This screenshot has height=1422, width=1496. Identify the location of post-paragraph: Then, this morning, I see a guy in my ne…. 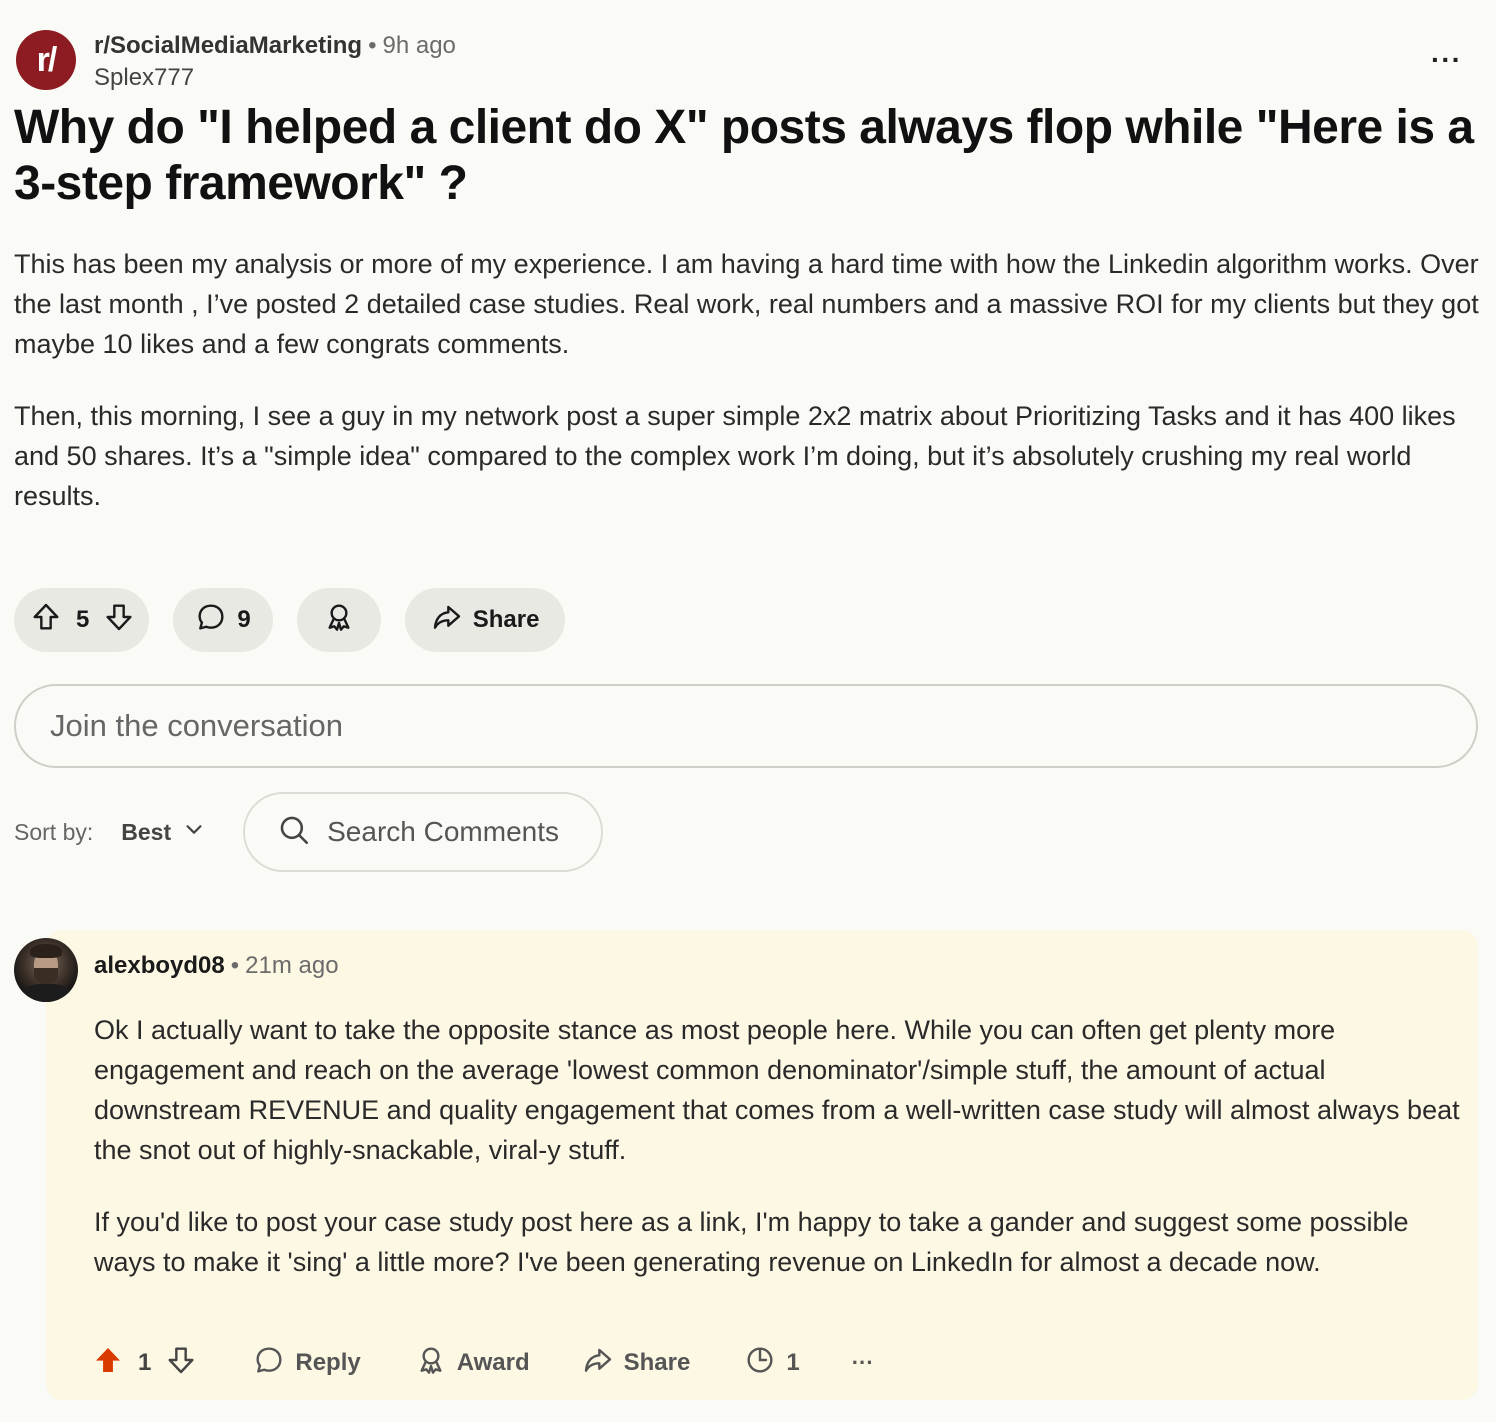
(735, 456).